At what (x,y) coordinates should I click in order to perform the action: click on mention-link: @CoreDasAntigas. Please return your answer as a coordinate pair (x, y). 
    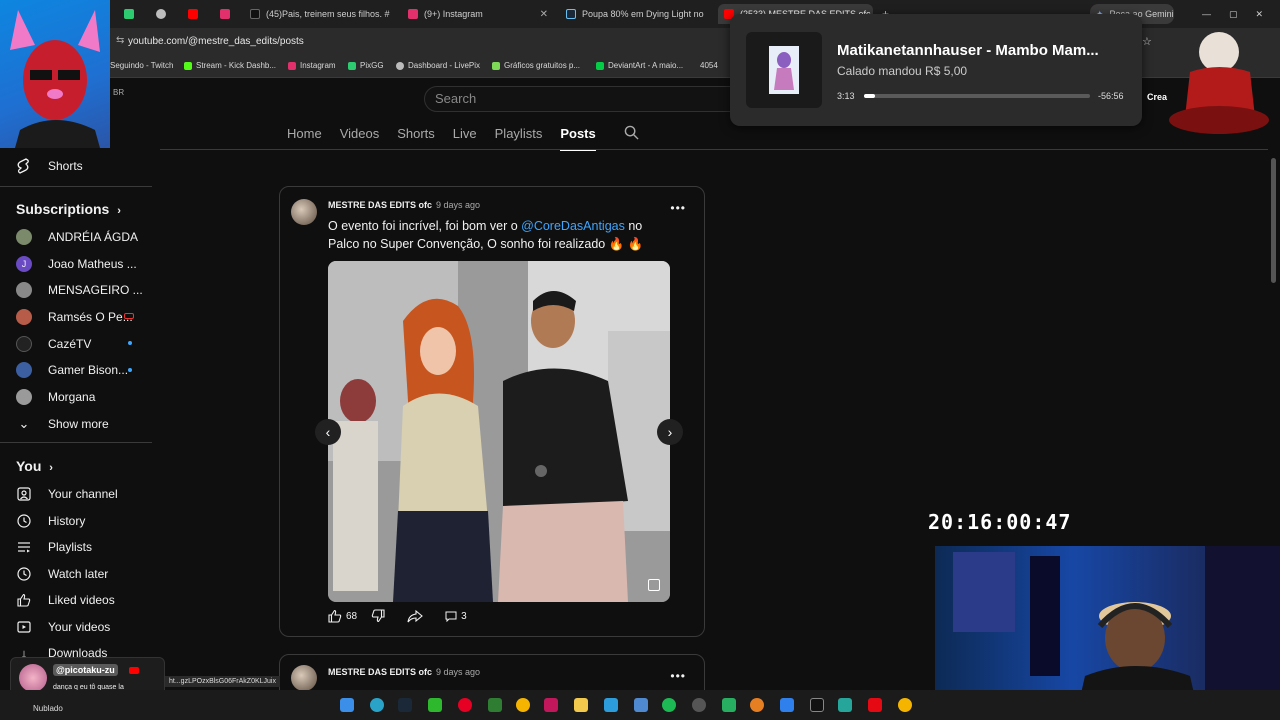
    Looking at the image, I should click on (573, 226).